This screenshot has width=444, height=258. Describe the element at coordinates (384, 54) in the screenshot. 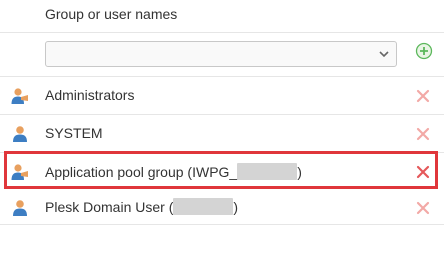

I see `chevron-down-icon` at that location.